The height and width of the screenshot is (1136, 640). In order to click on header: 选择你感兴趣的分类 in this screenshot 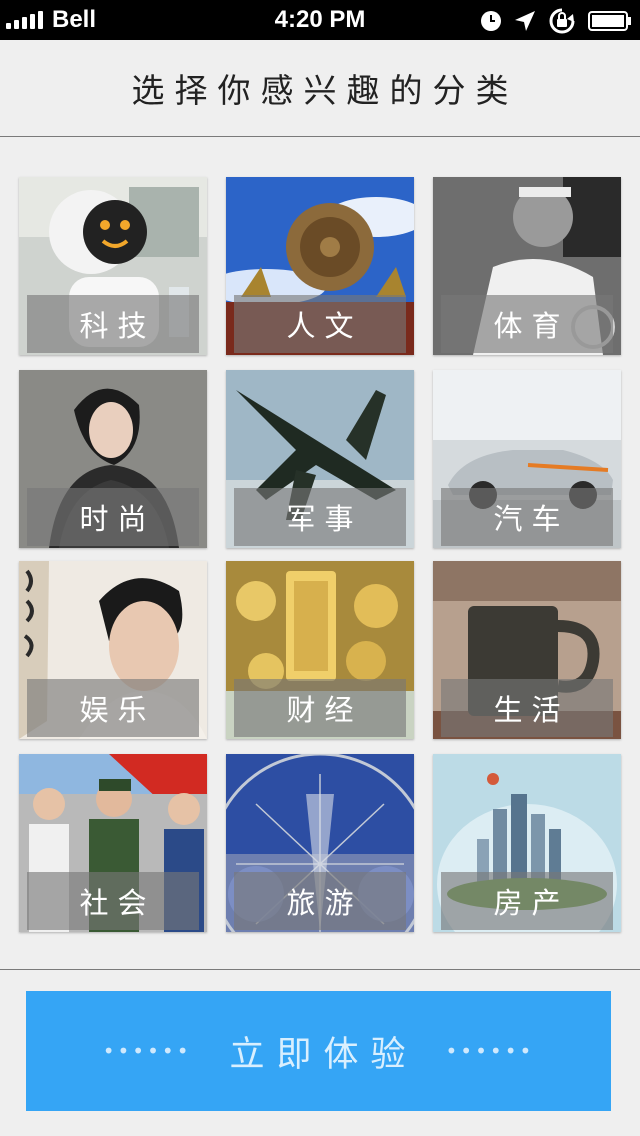, I will do `click(320, 88)`.